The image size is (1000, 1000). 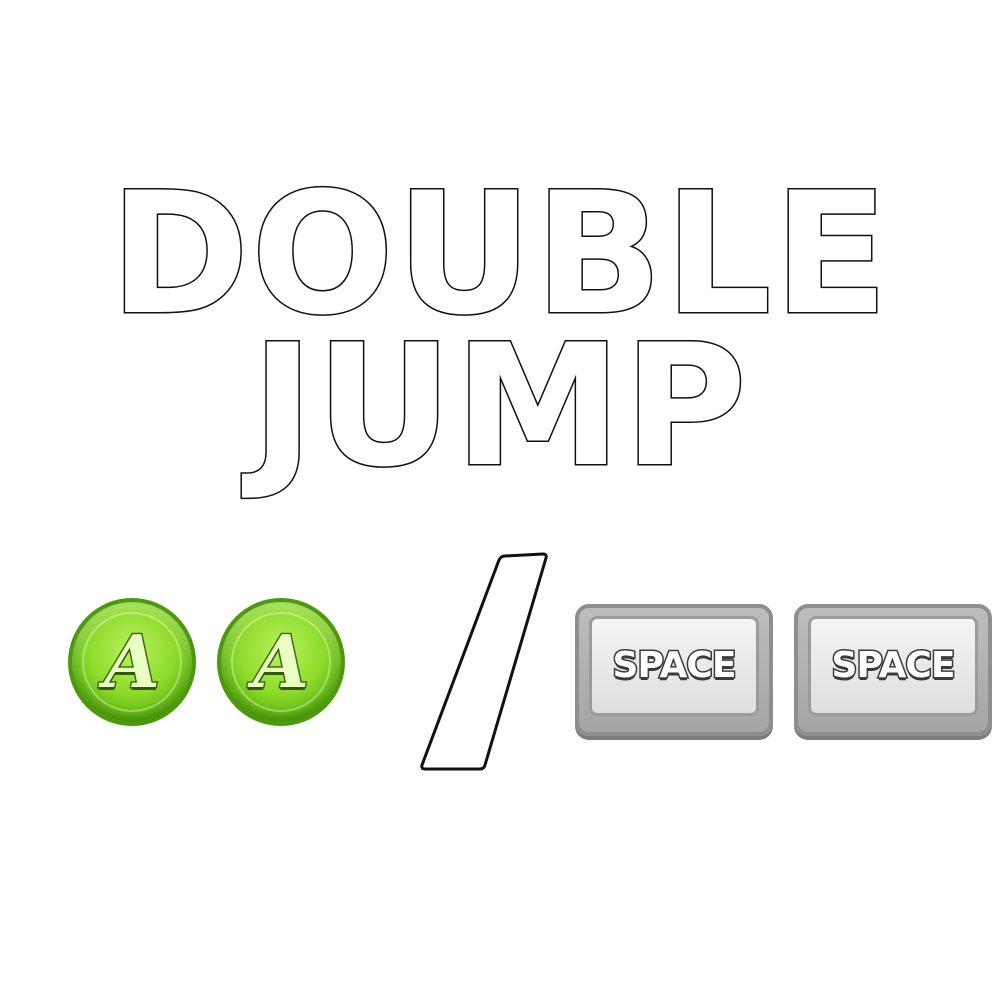 What do you see at coordinates (499, 406) in the screenshot?
I see `title-line-2: JUMP` at bounding box center [499, 406].